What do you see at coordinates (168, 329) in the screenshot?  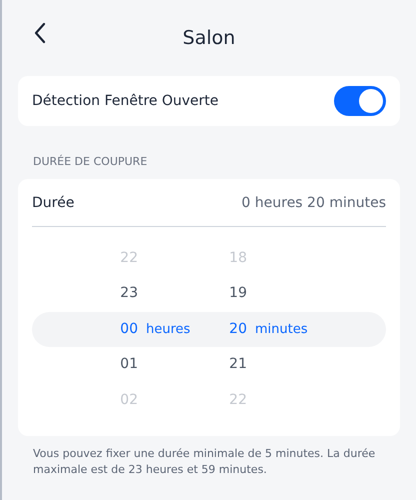 I see `hours-unit: heures` at bounding box center [168, 329].